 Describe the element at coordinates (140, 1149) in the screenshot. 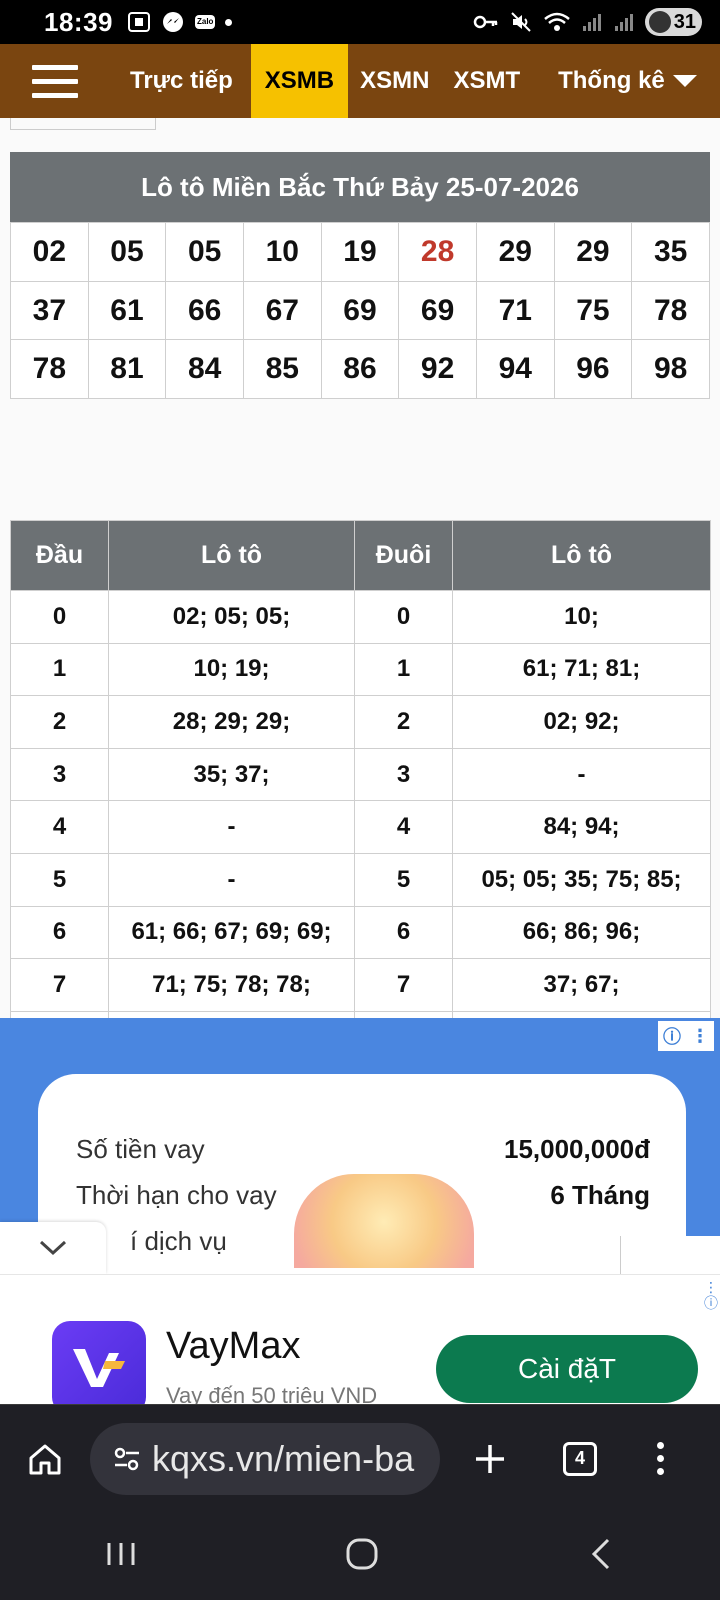

I see `loan-amount-label: Số tiền vay` at that location.